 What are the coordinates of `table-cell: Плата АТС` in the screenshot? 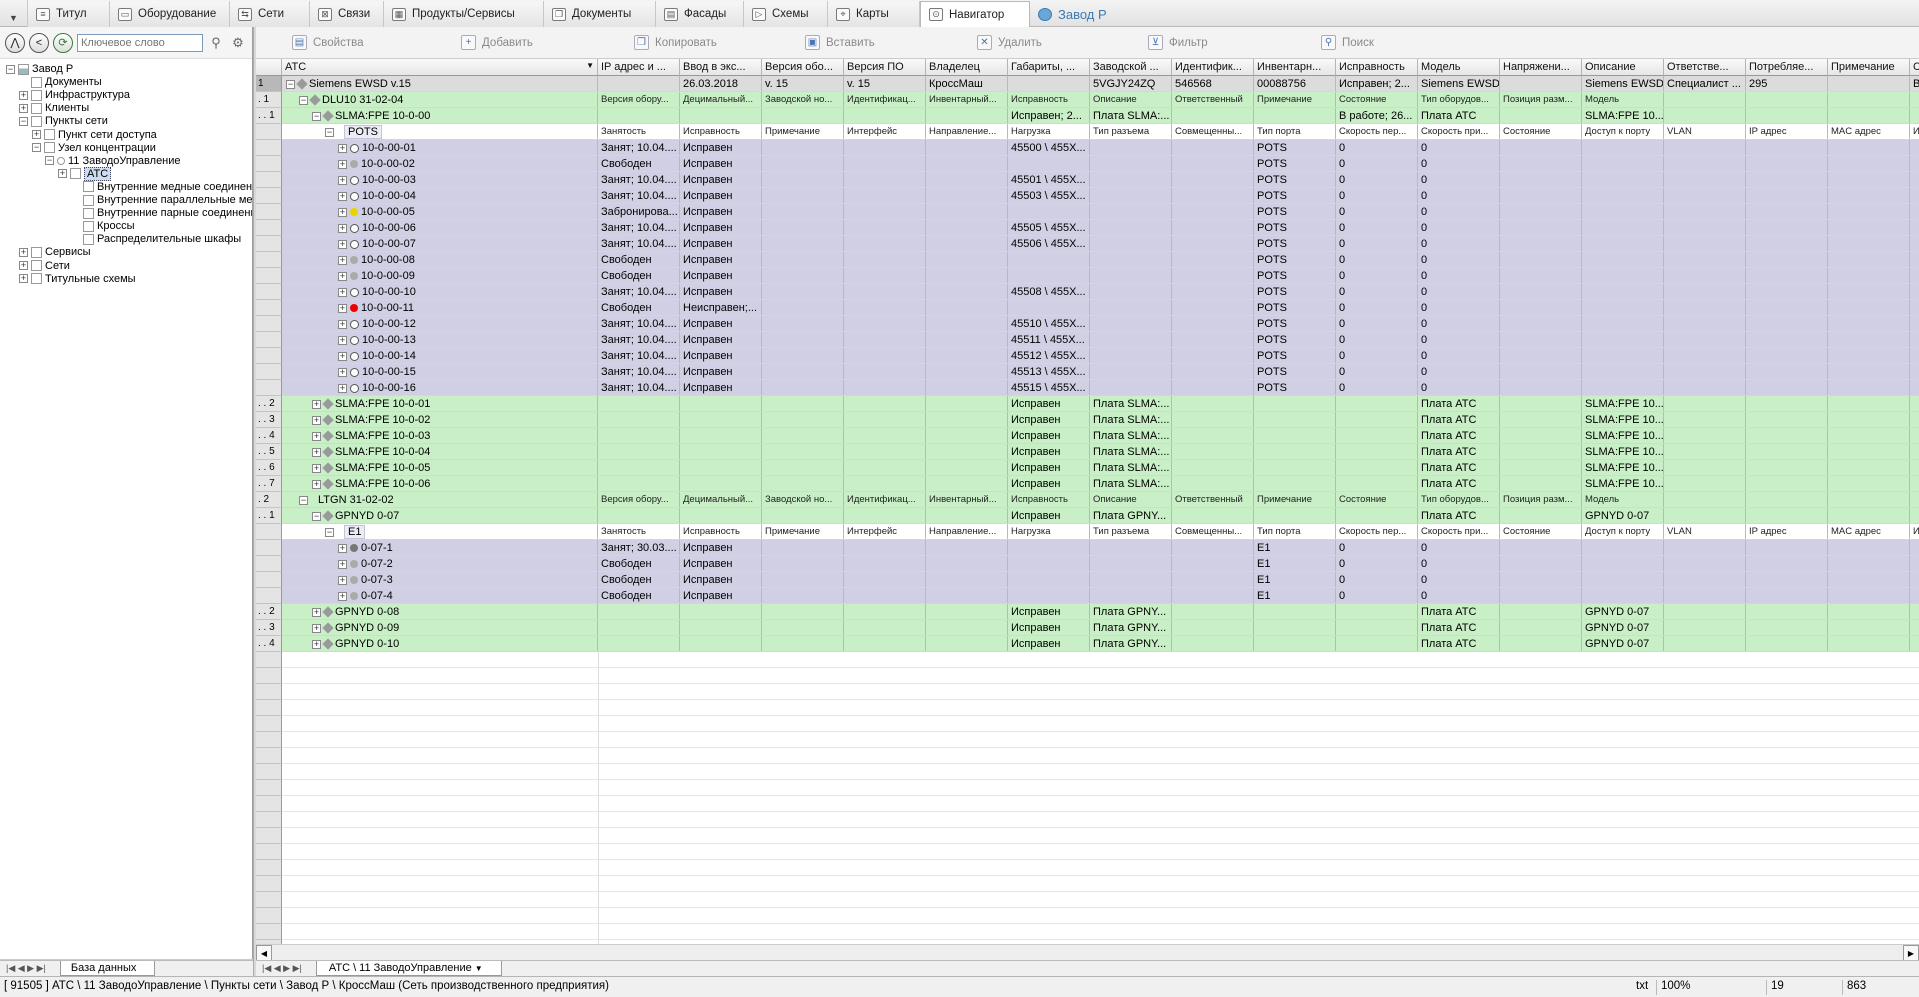 It's located at (1459, 643).